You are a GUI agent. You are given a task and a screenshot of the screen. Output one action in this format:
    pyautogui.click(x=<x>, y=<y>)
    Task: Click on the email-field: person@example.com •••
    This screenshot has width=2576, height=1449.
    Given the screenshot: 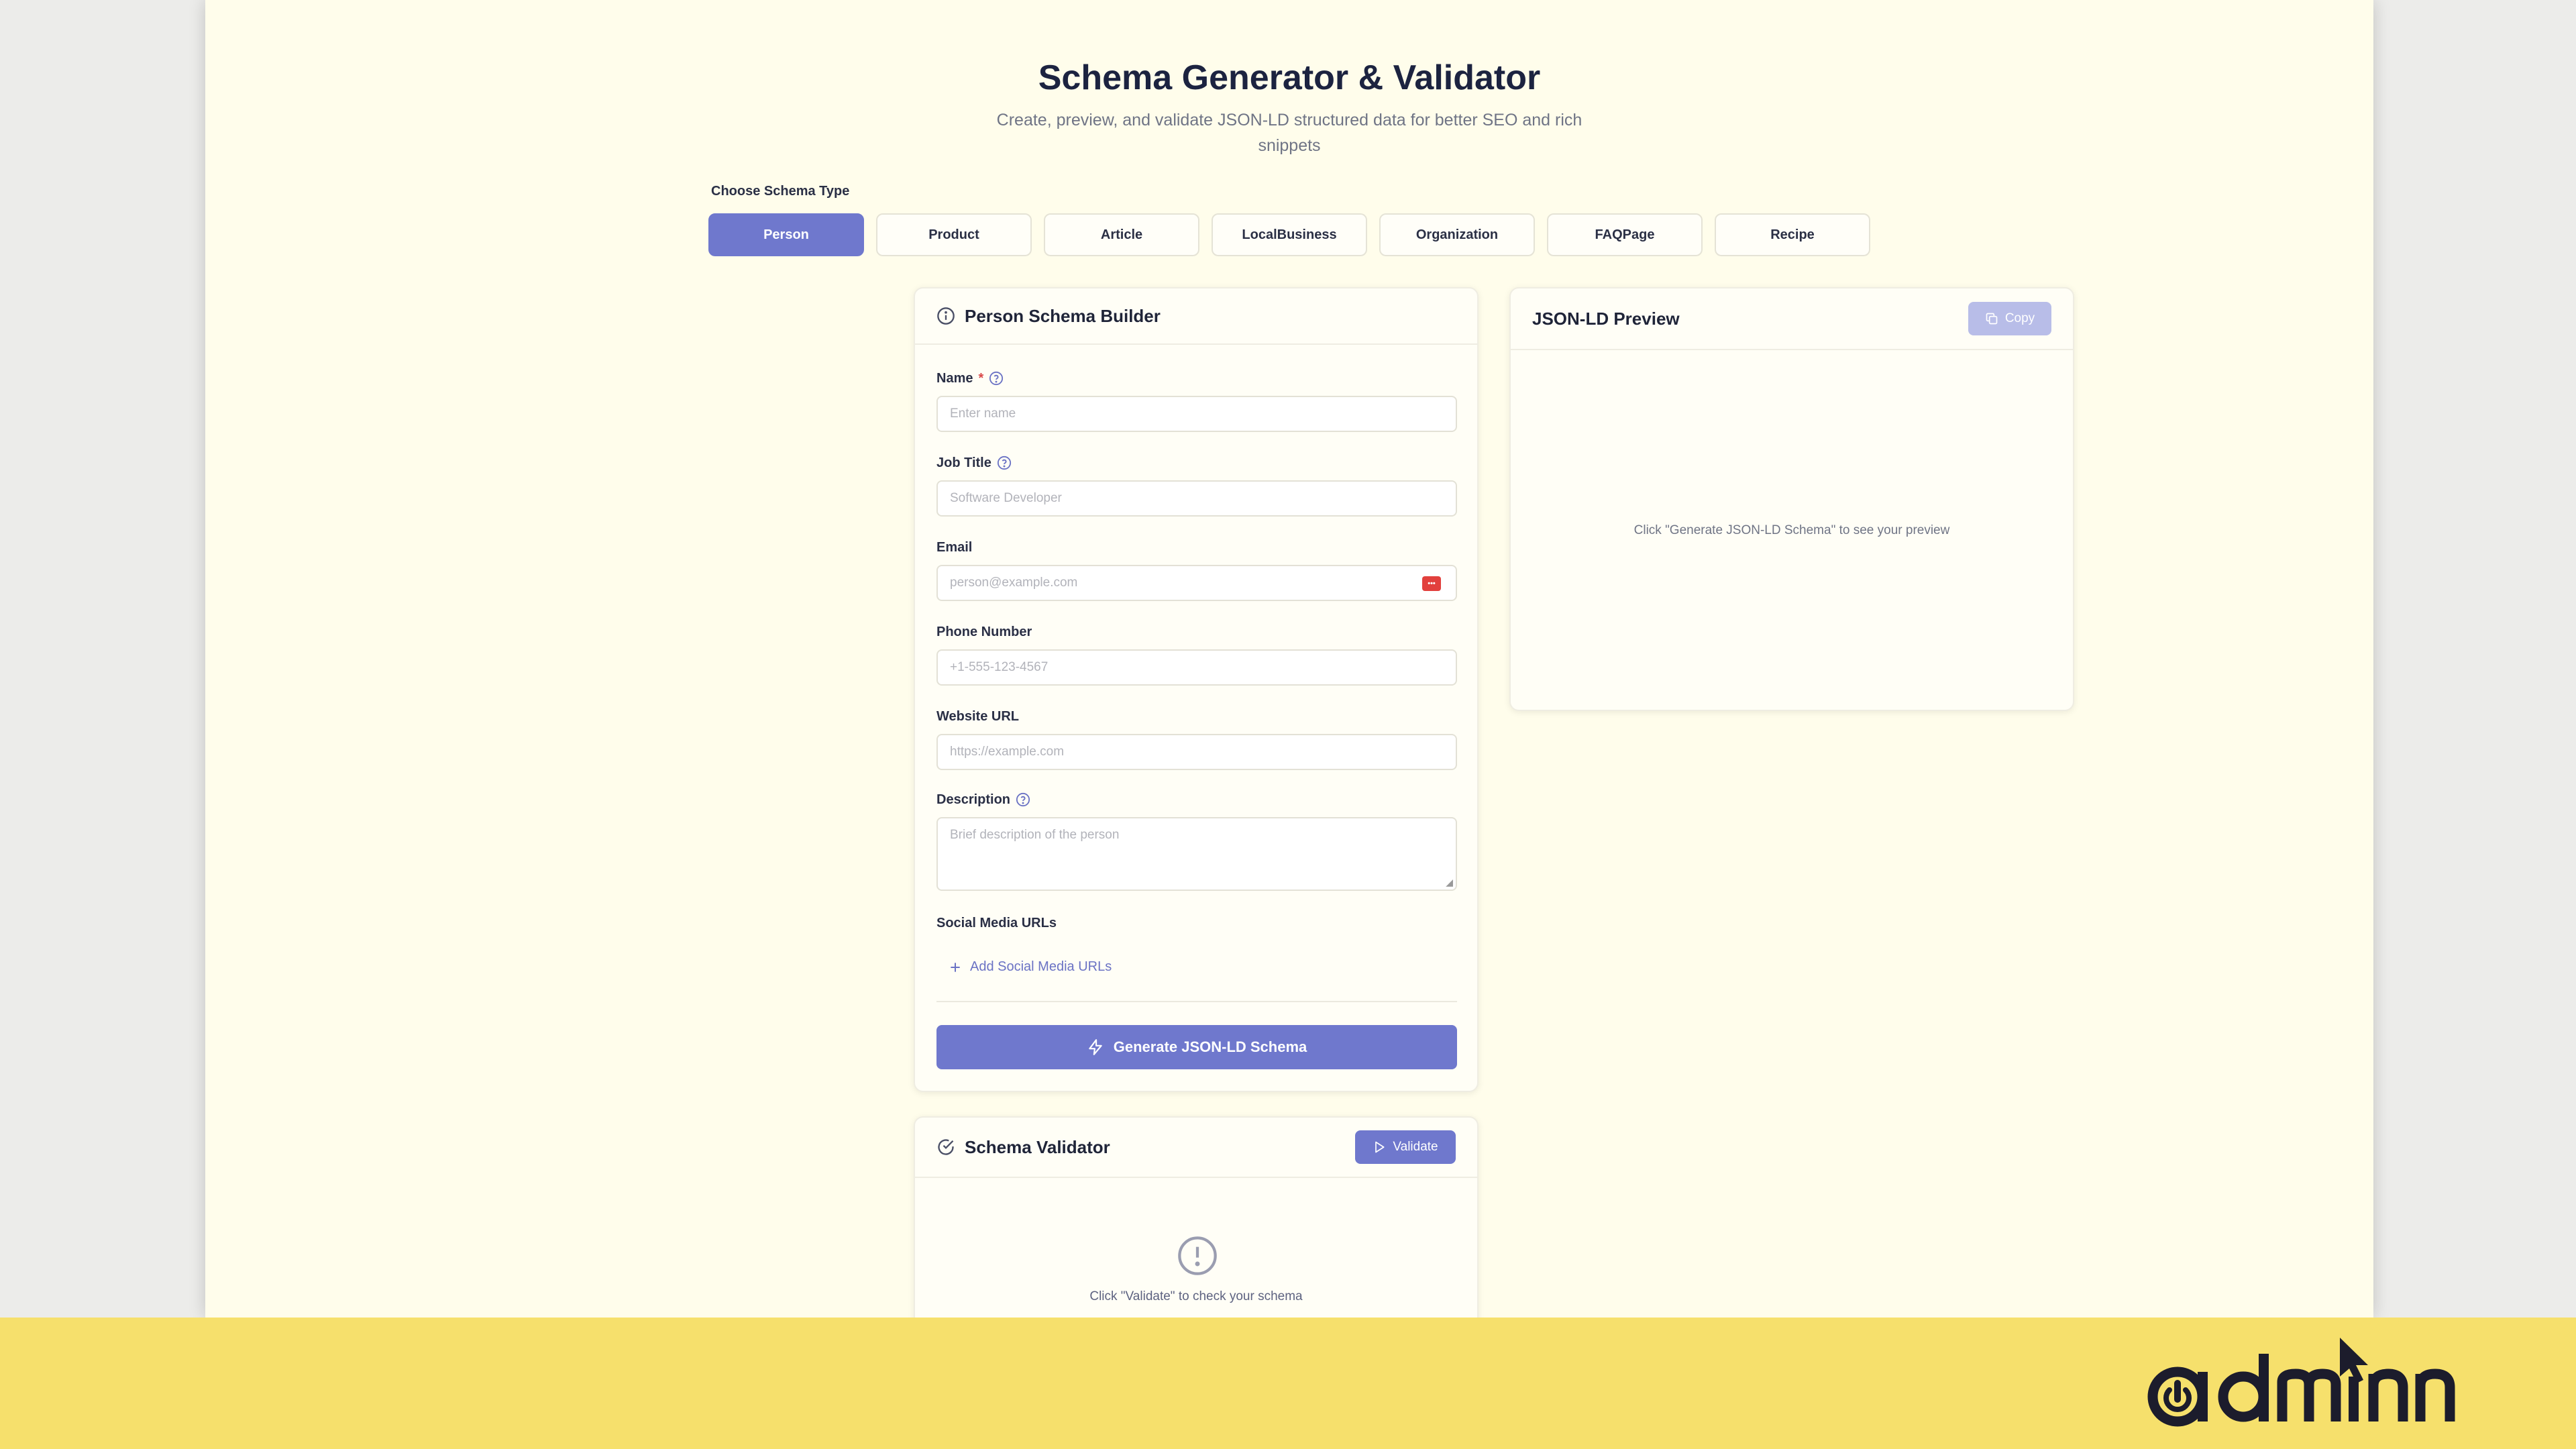 What is the action you would take?
    pyautogui.click(x=1196, y=583)
    